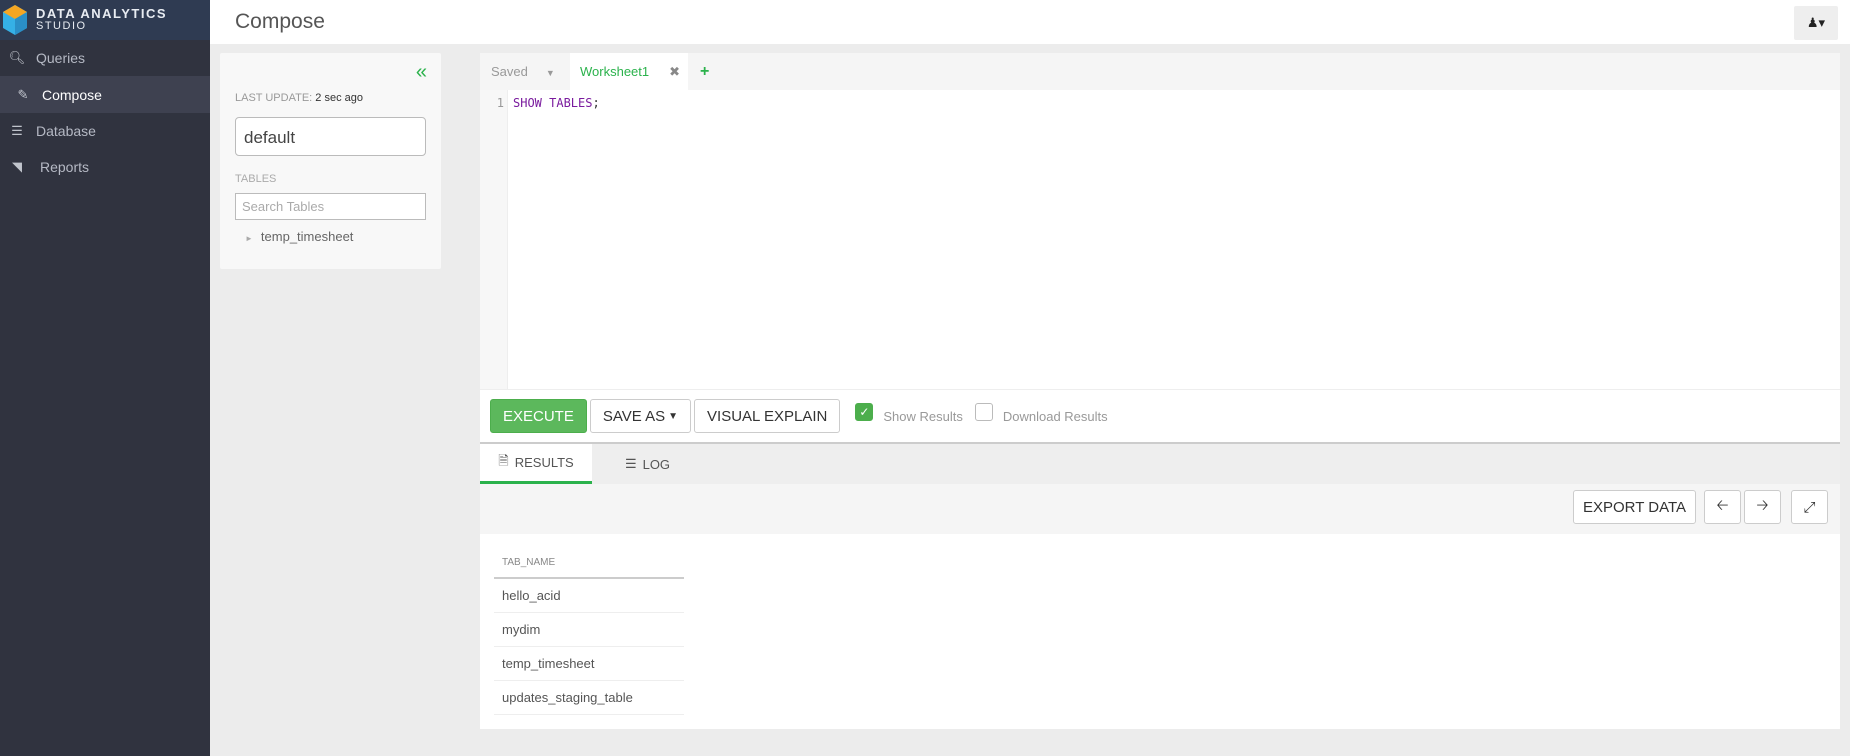 Image resolution: width=1850 pixels, height=756 pixels. I want to click on table-item: ► temp_timesheet, so click(299, 236).